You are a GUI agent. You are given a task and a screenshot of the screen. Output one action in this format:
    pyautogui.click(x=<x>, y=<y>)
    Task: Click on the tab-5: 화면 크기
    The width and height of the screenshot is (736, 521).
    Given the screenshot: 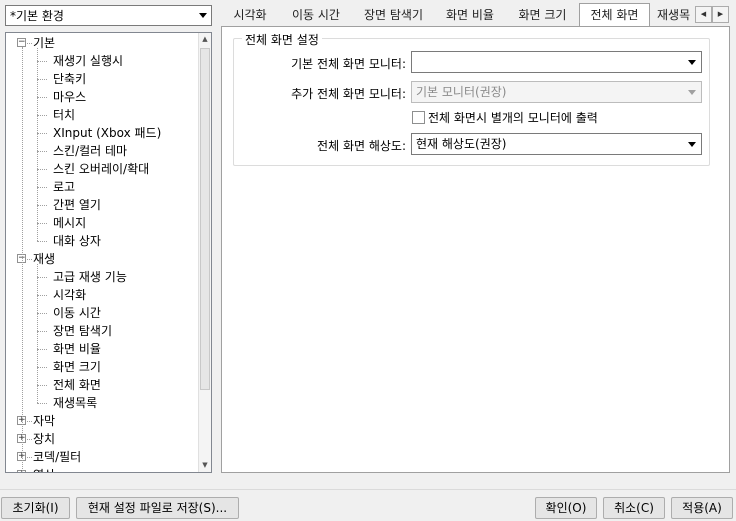 What is the action you would take?
    pyautogui.click(x=542, y=15)
    